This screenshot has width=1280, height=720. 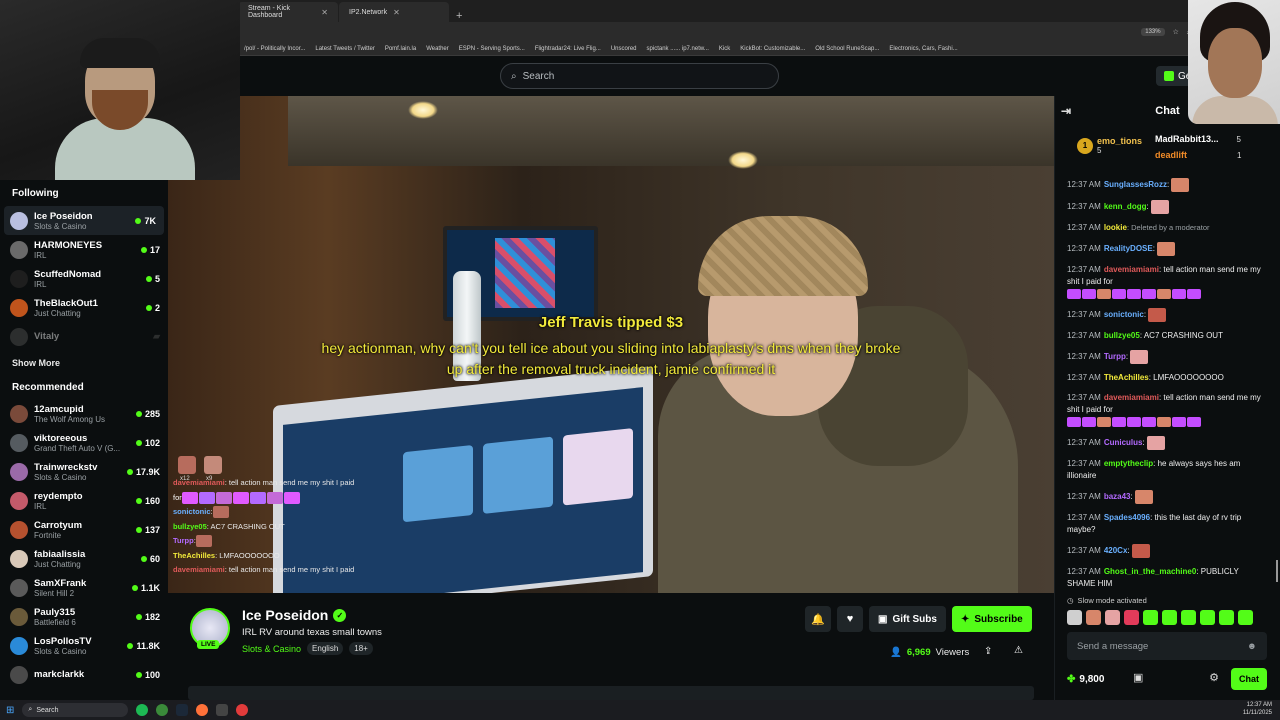 What do you see at coordinates (1135, 184) in the screenshot?
I see `chat-username: SunglassesRozz` at bounding box center [1135, 184].